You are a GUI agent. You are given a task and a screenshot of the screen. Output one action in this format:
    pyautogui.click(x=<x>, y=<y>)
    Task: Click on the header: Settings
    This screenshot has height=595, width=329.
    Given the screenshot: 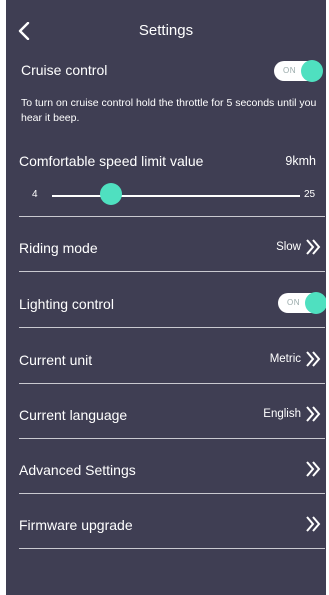 What is the action you would take?
    pyautogui.click(x=166, y=30)
    